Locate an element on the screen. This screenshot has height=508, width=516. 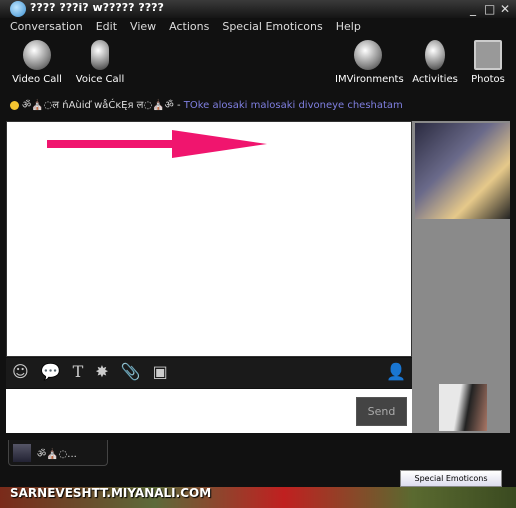
my-display-picture is located at coordinates (463, 407).